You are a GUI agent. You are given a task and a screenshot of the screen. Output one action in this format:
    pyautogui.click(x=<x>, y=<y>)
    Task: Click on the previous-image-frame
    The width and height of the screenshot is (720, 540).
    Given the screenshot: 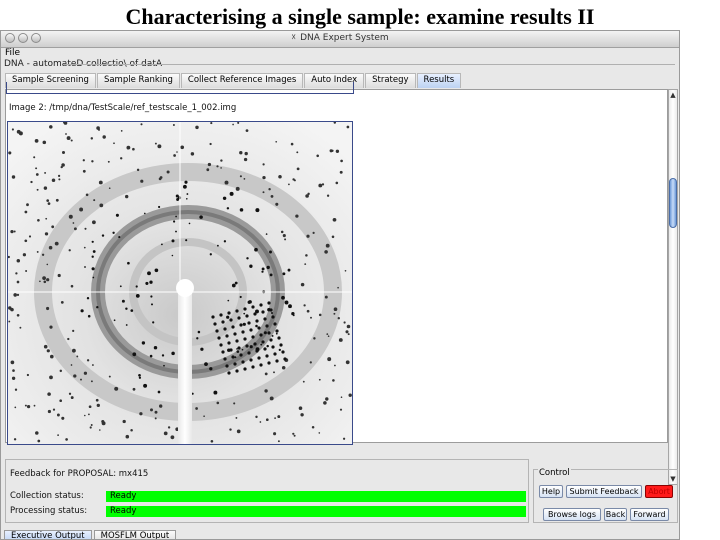 What is the action you would take?
    pyautogui.click(x=180, y=88)
    